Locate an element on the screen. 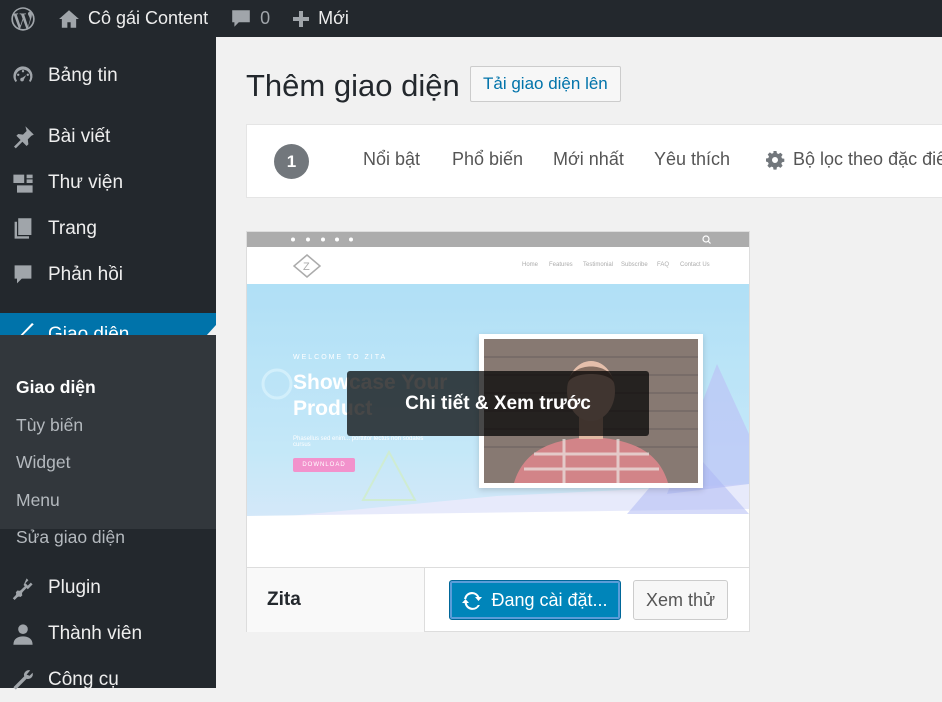 Image resolution: width=942 pixels, height=702 pixels. submenu-item-widgets: Widget is located at coordinates (43, 462).